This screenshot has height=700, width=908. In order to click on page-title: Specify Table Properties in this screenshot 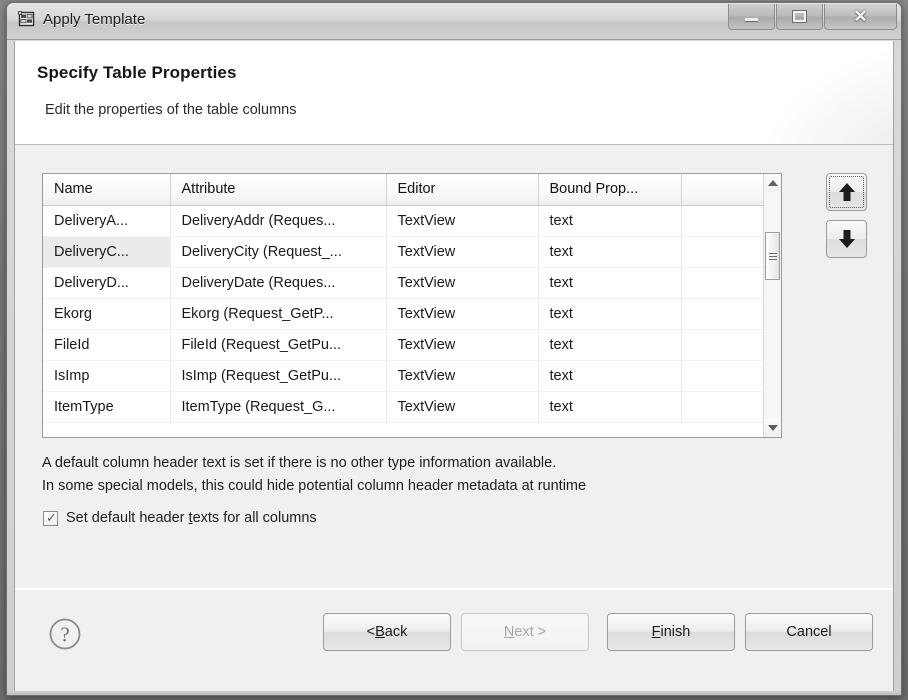, I will do `click(137, 72)`.